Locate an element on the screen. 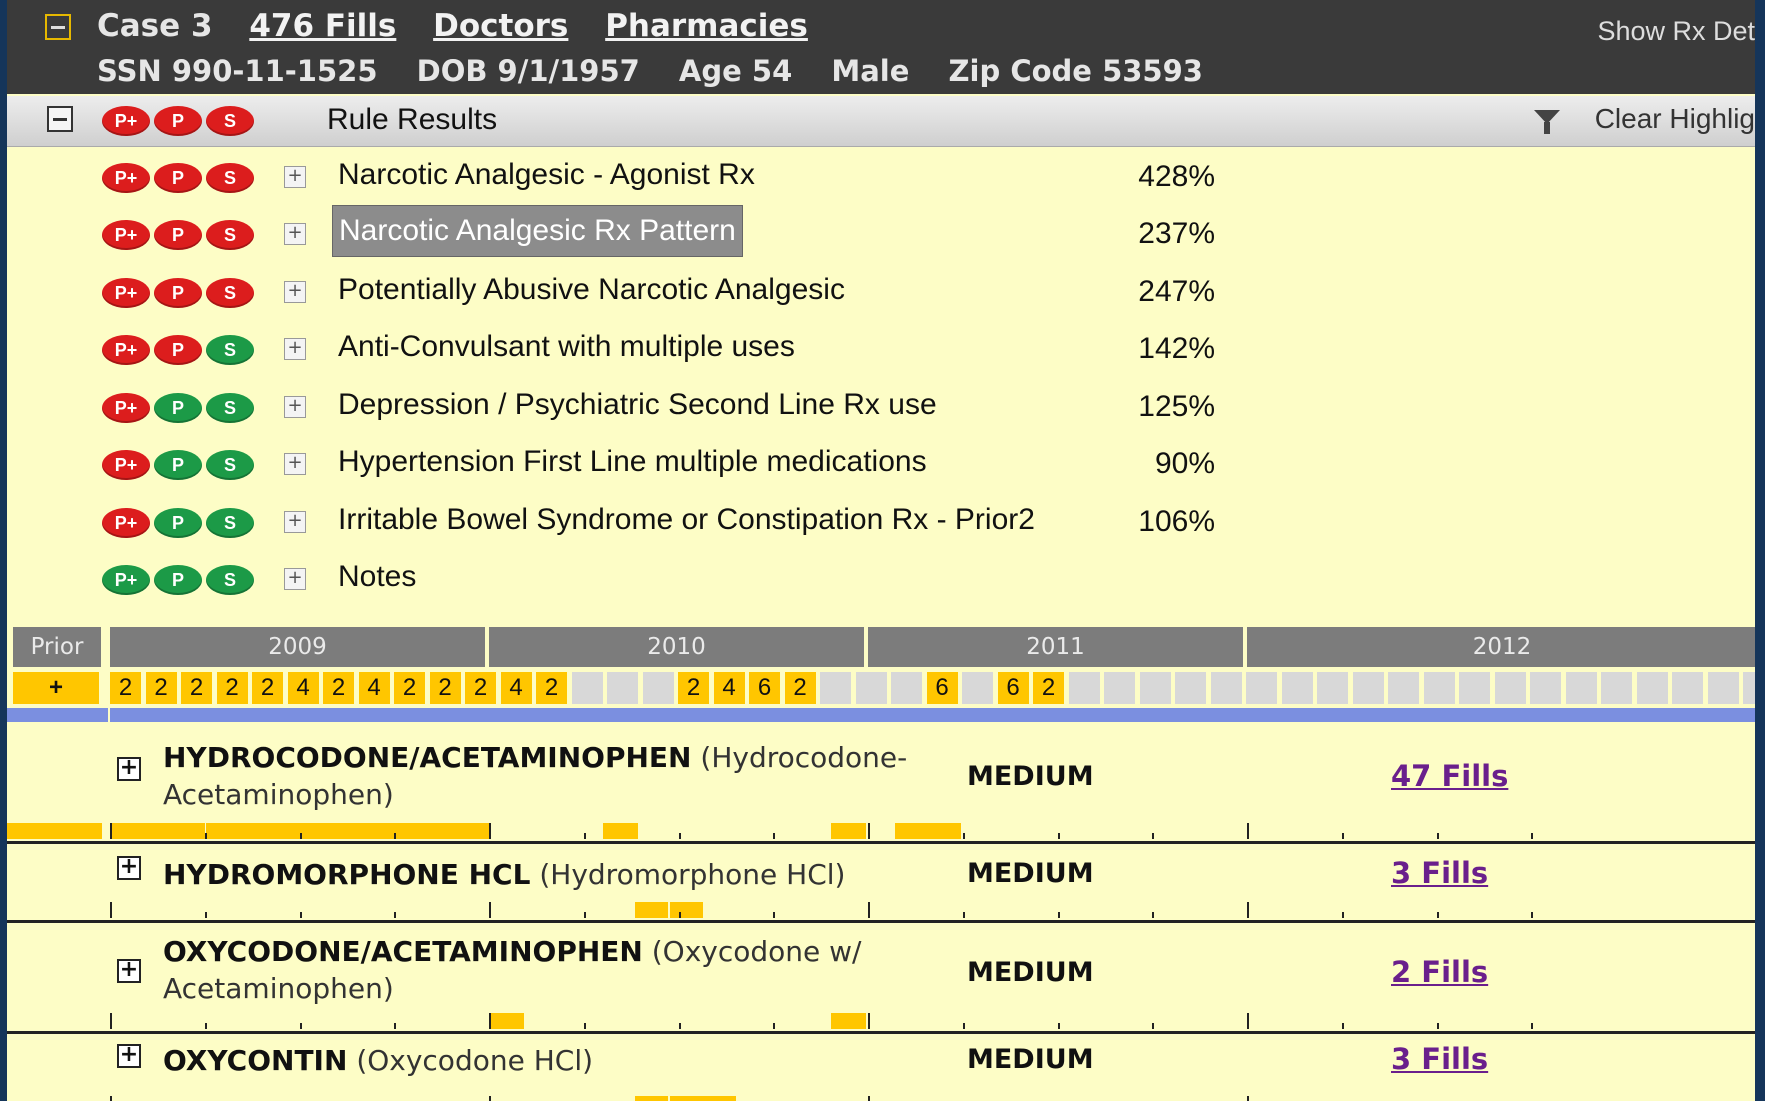  rule-label: Narcotic Analgesic - Agonist Rx is located at coordinates (546, 175).